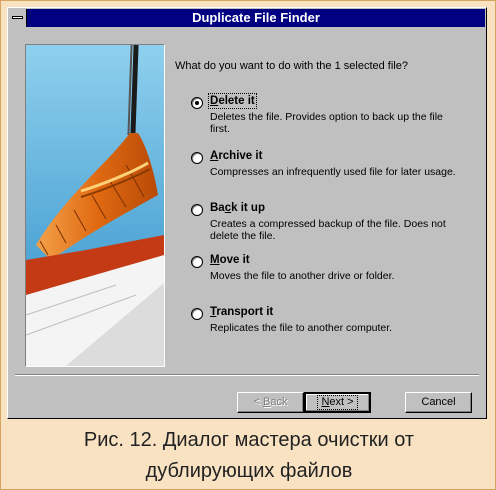  What do you see at coordinates (197, 103) in the screenshot?
I see `radio-delete` at bounding box center [197, 103].